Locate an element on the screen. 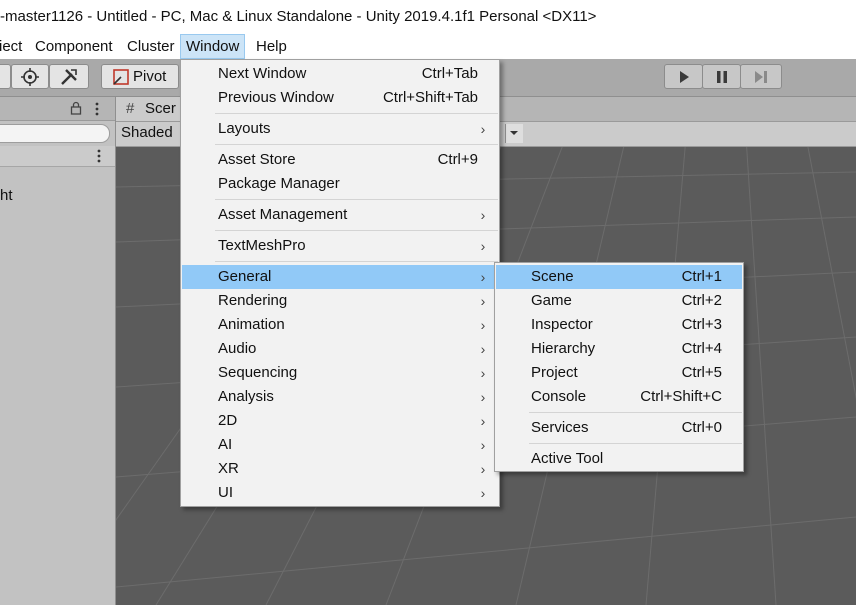 Image resolution: width=856 pixels, height=605 pixels. submenu-item-project: Project Ctrl+5 is located at coordinates (619, 373).